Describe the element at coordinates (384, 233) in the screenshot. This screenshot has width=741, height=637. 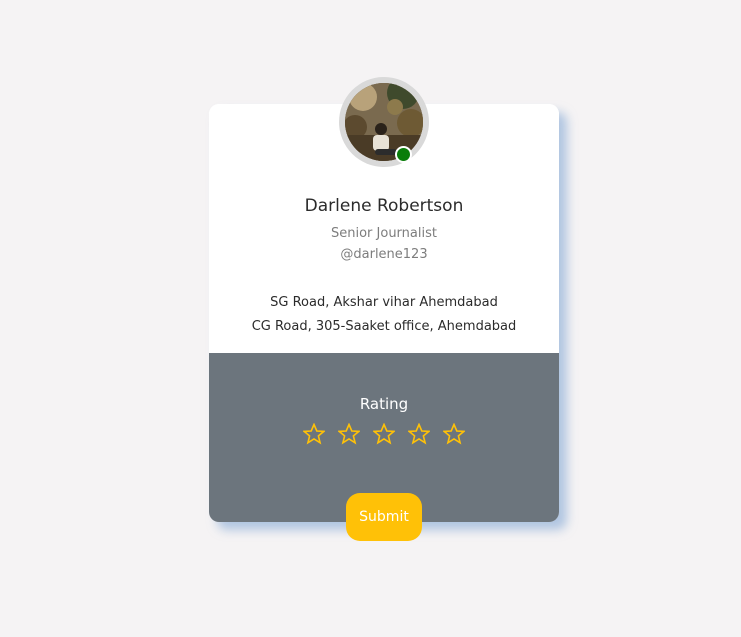
I see `profile-role: Senior Journalist` at that location.